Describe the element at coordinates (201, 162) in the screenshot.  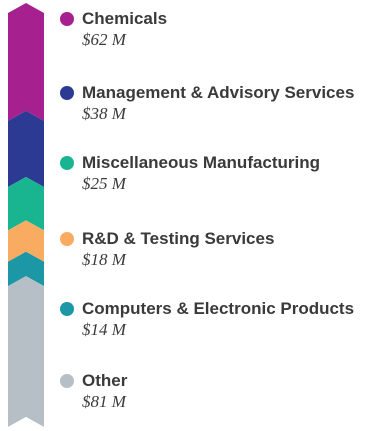
I see `legend-label: Miscellaneous Manufacturing` at that location.